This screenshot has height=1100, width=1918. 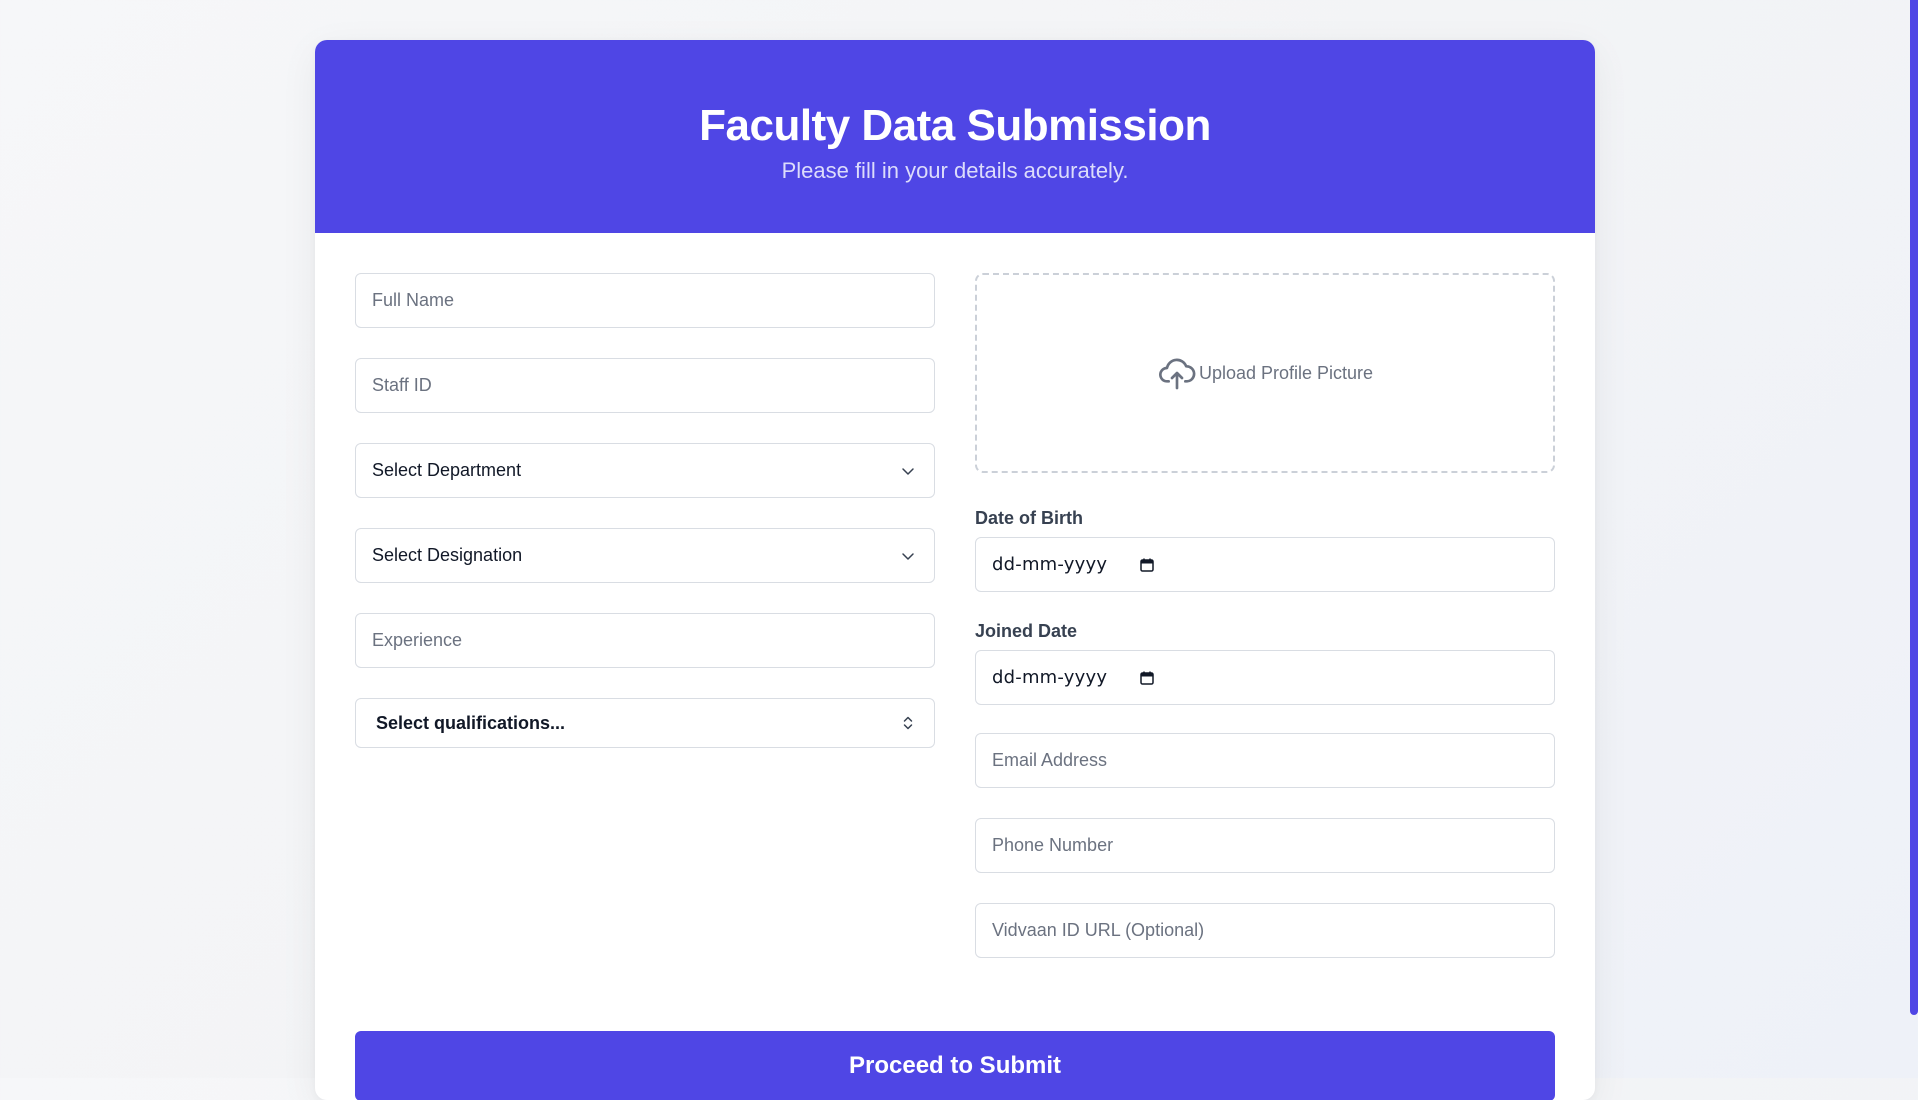 I want to click on dob-input: dd-mm-yyyy, so click(x=1265, y=564).